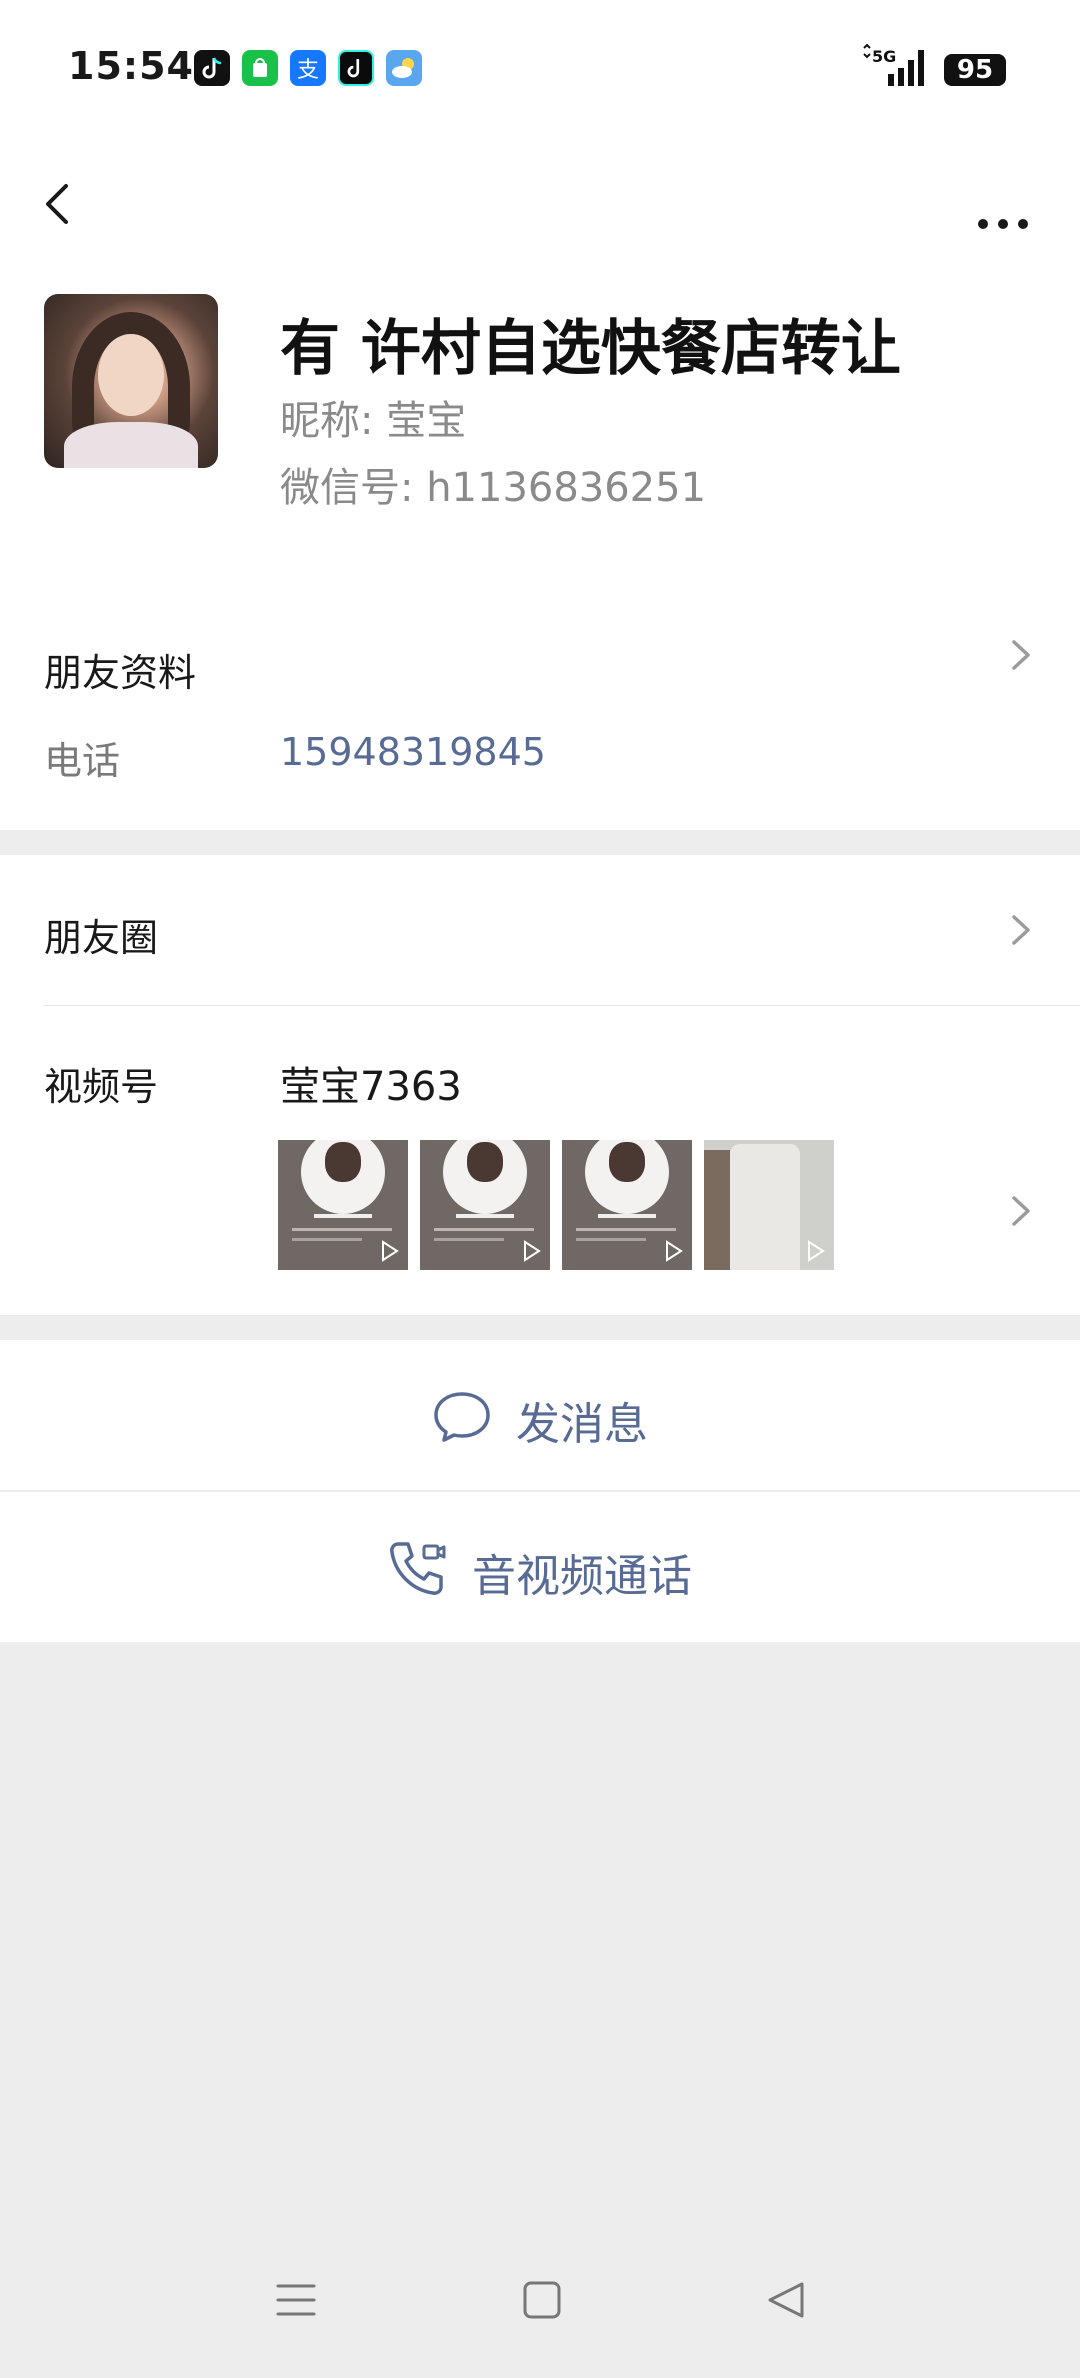 This screenshot has height=2378, width=1080. Describe the element at coordinates (582, 1576) in the screenshot. I see `video-call-label: 音视频通话` at that location.